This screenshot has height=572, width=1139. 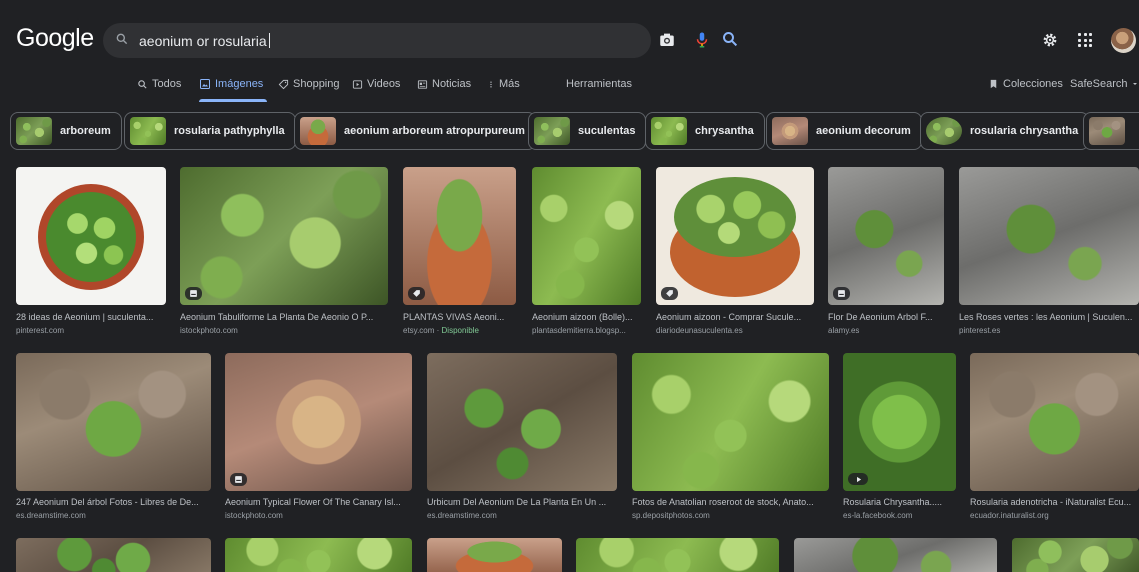 What do you see at coordinates (1049, 330) in the screenshot?
I see `result-source: pinterest.es` at bounding box center [1049, 330].